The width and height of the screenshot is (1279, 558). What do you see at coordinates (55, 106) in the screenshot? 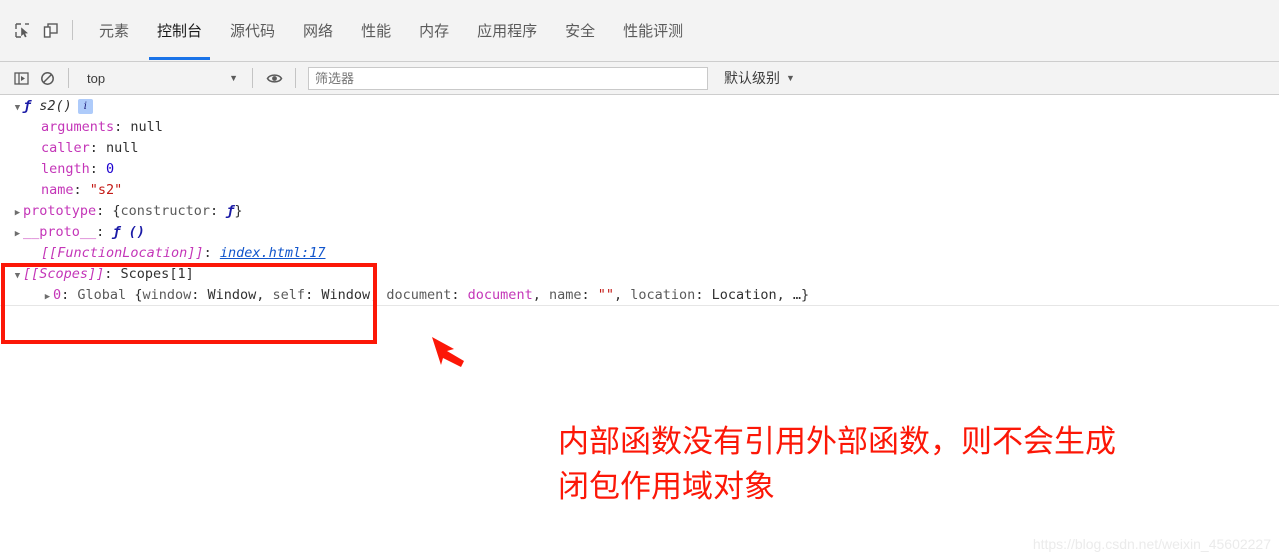
I see `console-token: s2()` at bounding box center [55, 106].